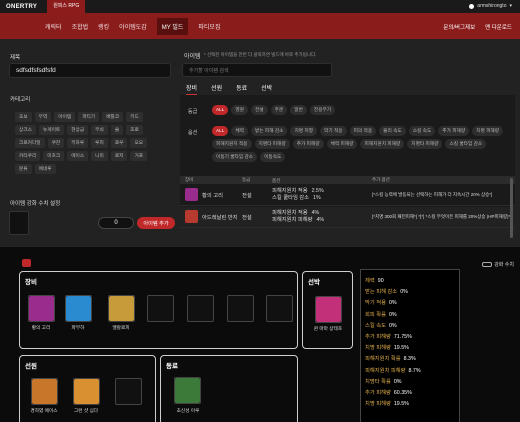 Image resolution: width=520 pixels, height=422 pixels. What do you see at coordinates (241, 89) in the screenshot?
I see `tab-2: 동료` at bounding box center [241, 89].